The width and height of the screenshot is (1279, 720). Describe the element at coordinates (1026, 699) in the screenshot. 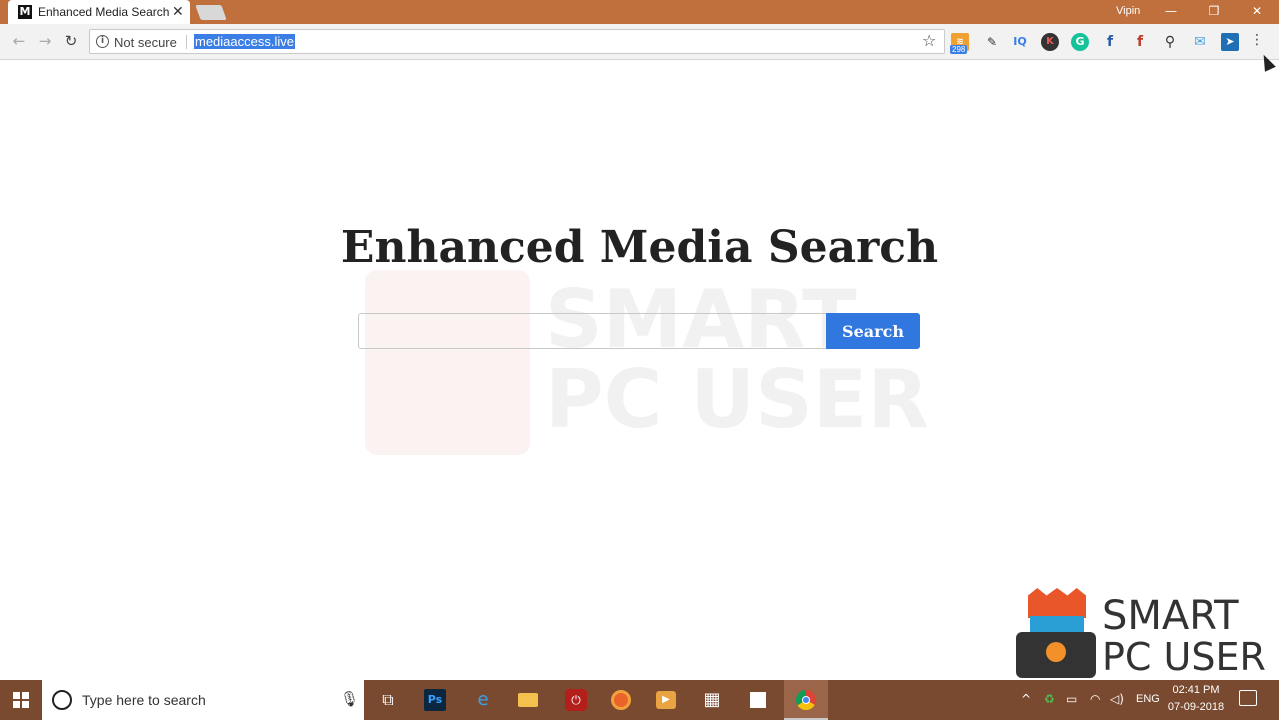

I see `show-hidden-icons-icon: ^` at that location.